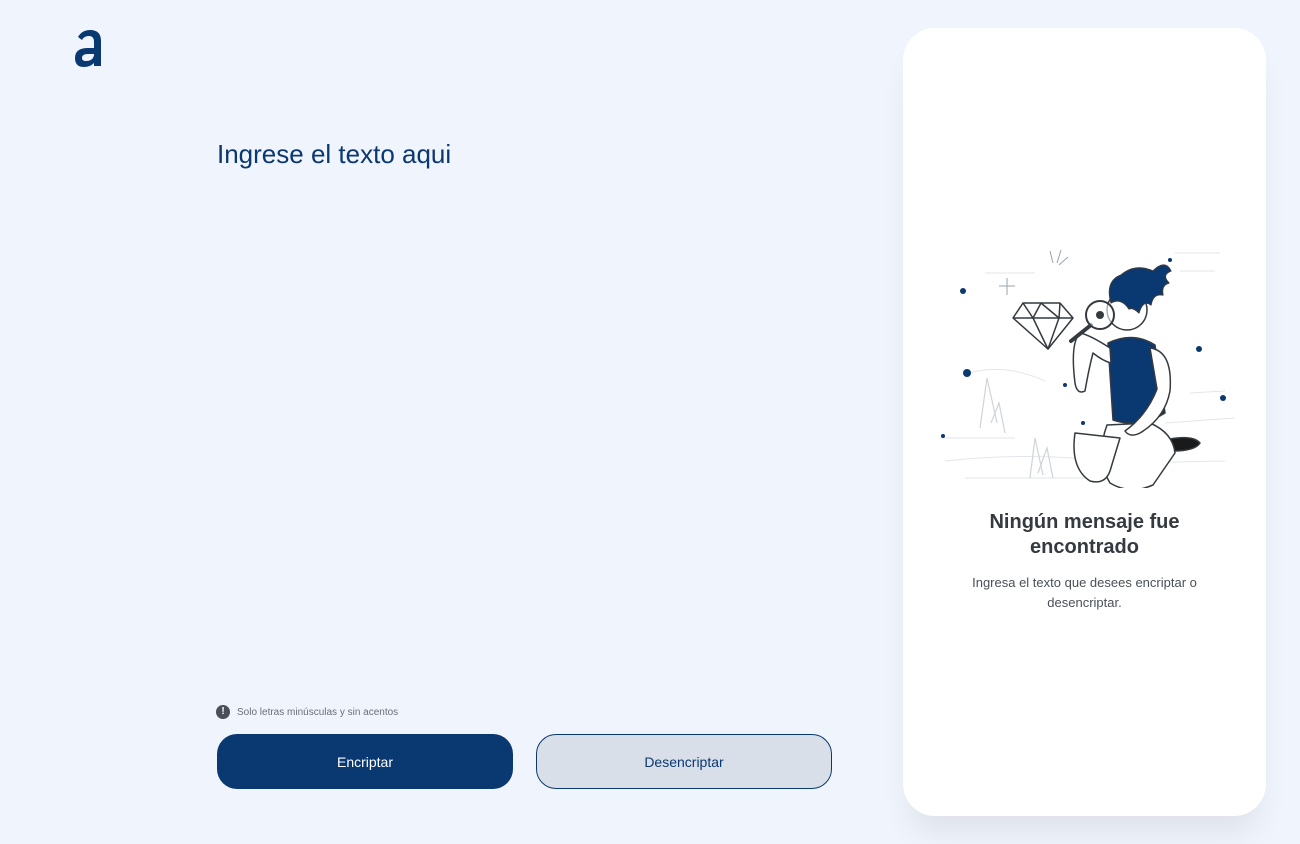  What do you see at coordinates (88, 48) in the screenshot?
I see `alura-logo-icon` at bounding box center [88, 48].